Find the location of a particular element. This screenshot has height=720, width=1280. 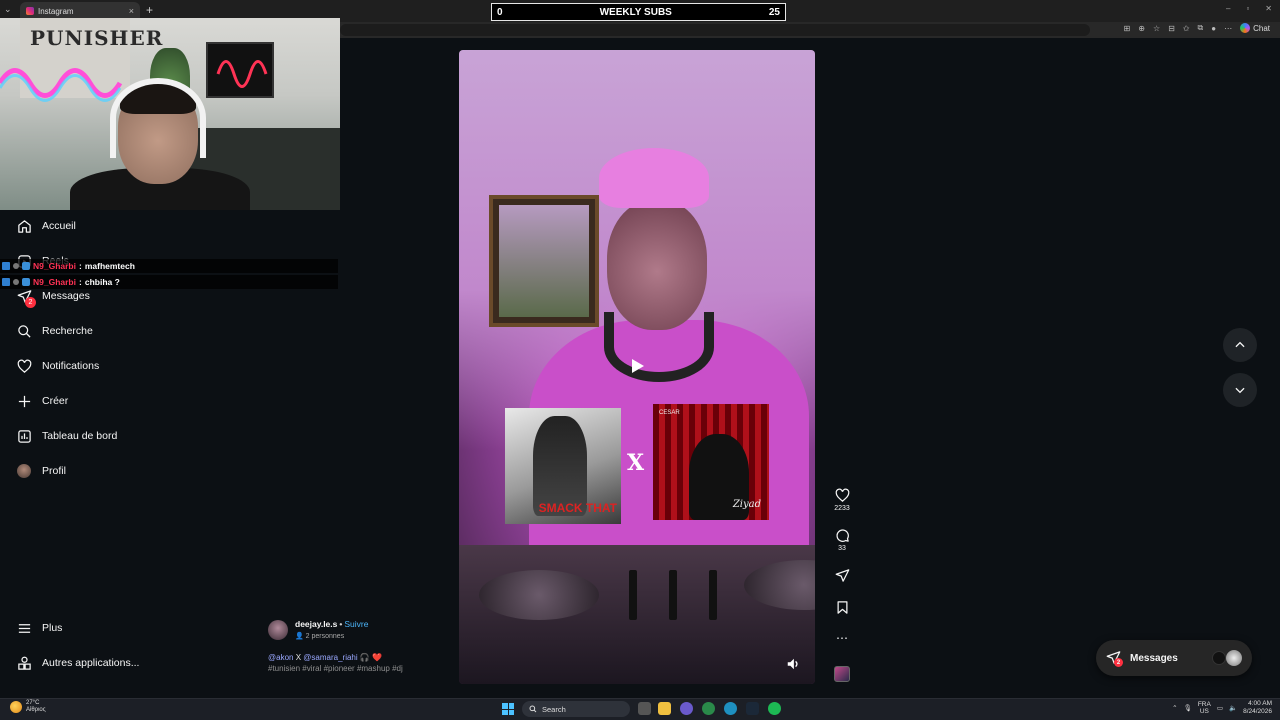

post-author-avatar is located at coordinates (278, 630).